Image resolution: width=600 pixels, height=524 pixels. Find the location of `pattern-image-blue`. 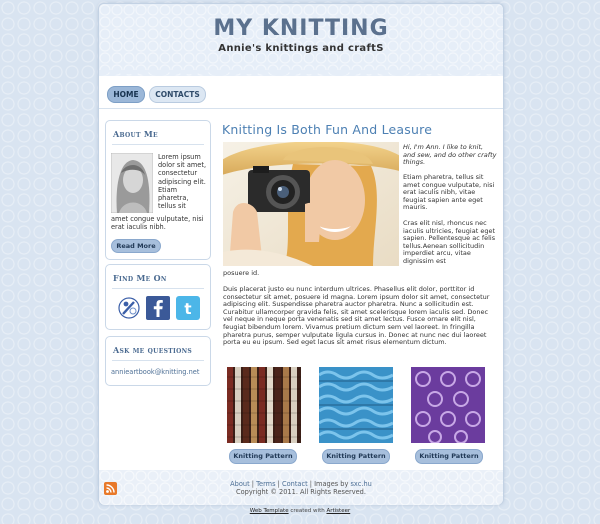

pattern-image-blue is located at coordinates (356, 405).